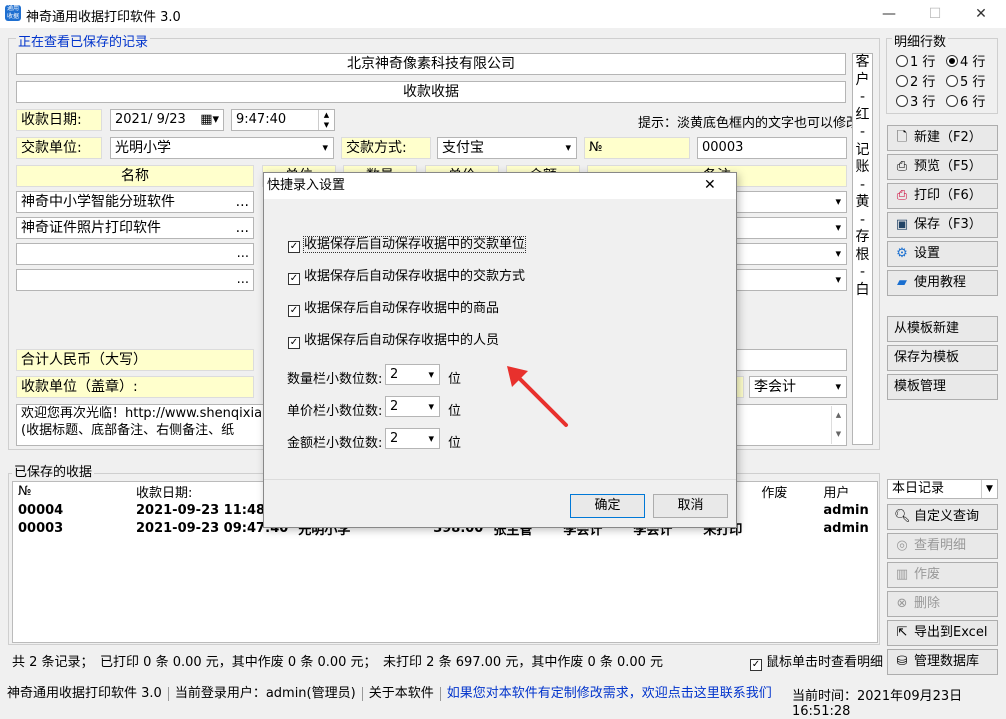 This screenshot has width=1006, height=719. Describe the element at coordinates (72, 491) in the screenshot. I see `header-no: №` at that location.